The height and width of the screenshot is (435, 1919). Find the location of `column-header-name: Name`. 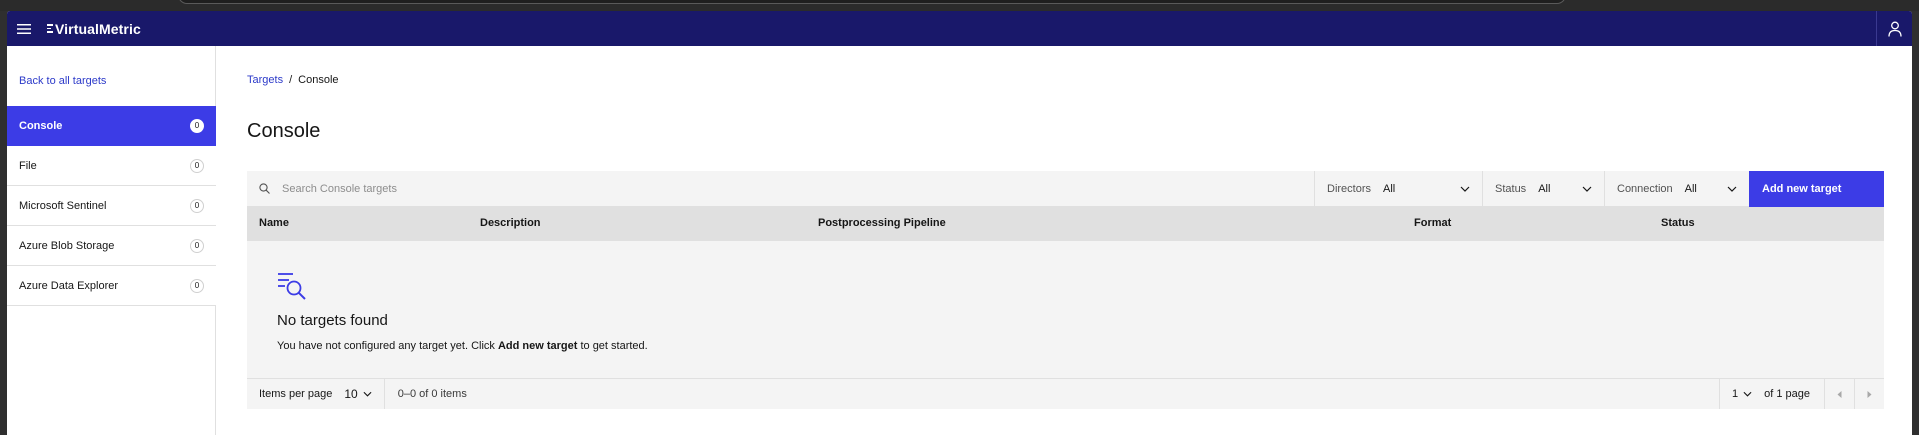

column-header-name: Name is located at coordinates (274, 223).